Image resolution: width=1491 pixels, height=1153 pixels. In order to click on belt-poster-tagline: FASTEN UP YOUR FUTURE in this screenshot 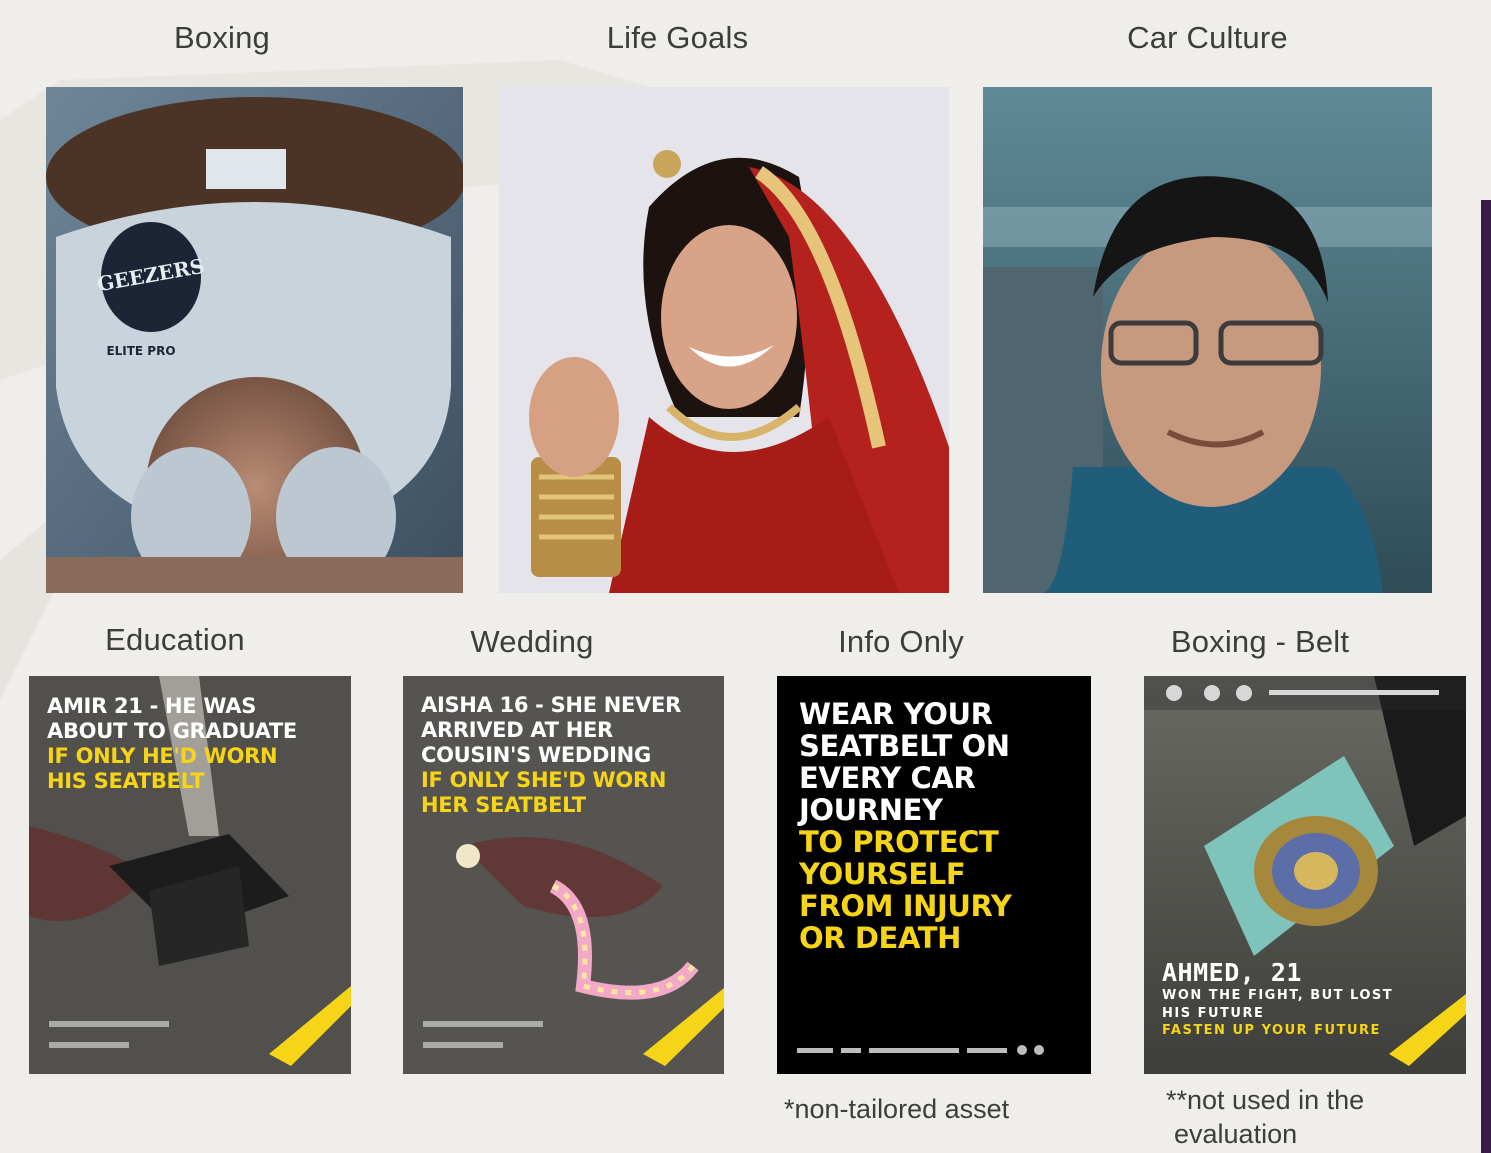, I will do `click(1271, 1030)`.